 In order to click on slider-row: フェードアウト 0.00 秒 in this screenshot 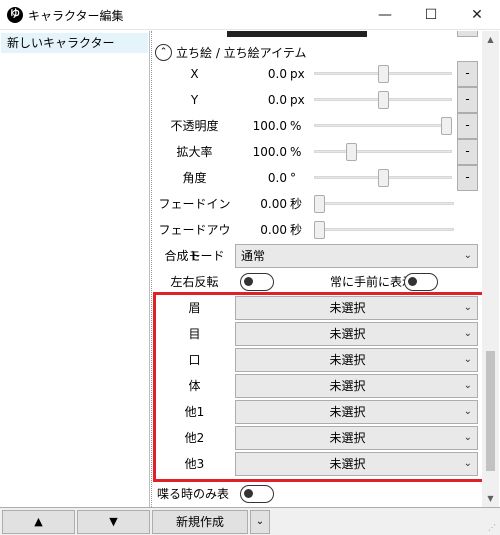, I will do `click(326, 240)`.